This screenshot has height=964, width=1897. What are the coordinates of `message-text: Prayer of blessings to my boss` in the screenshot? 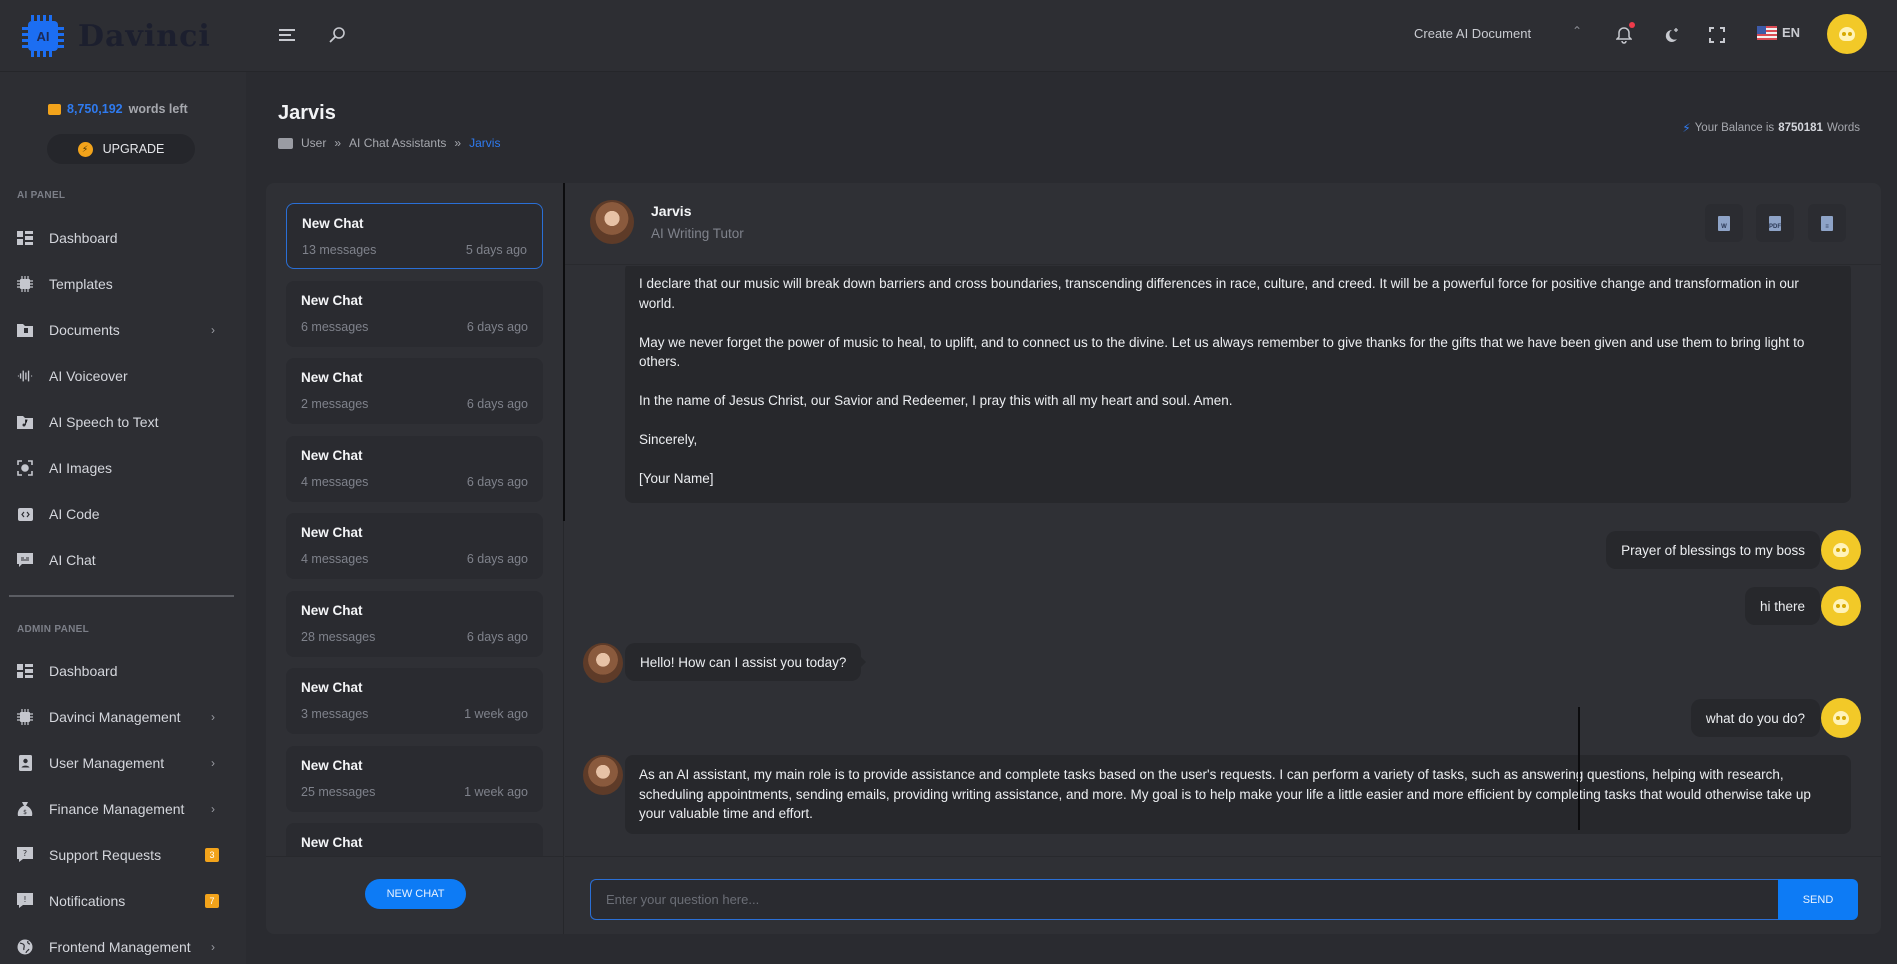 It's located at (1713, 550).